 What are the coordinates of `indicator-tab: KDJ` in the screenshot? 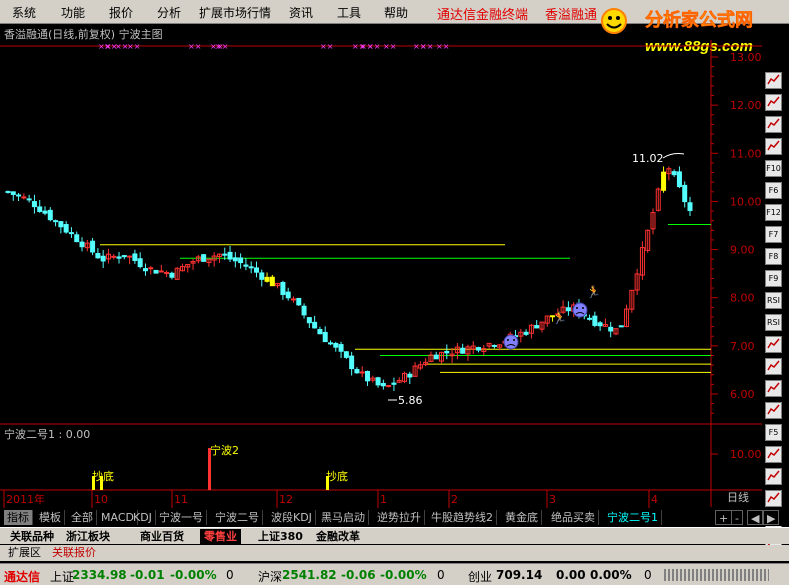 It's located at (143, 517).